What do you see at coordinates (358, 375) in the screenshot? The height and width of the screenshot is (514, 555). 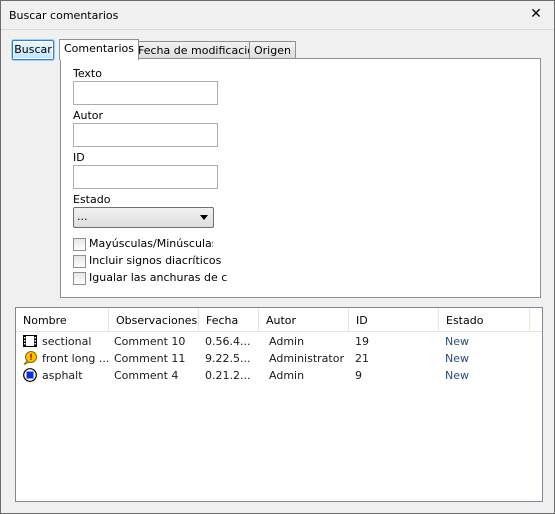 I see `cell-id: 9` at bounding box center [358, 375].